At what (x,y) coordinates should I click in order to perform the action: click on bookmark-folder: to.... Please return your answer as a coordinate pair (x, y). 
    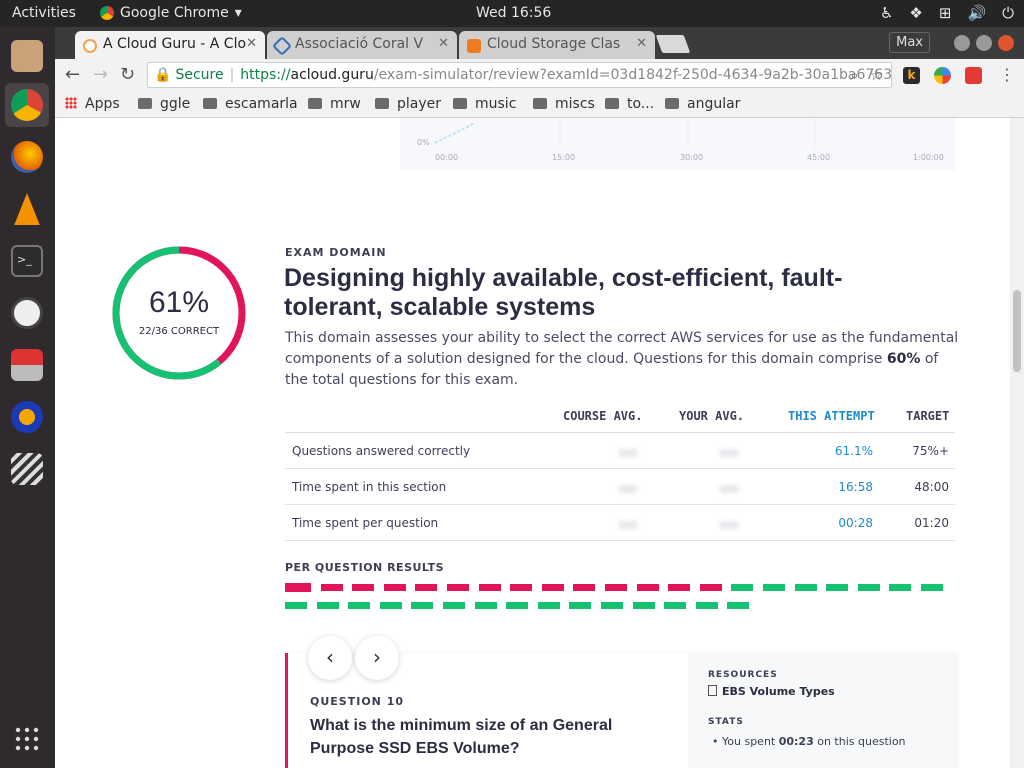
    Looking at the image, I should click on (629, 104).